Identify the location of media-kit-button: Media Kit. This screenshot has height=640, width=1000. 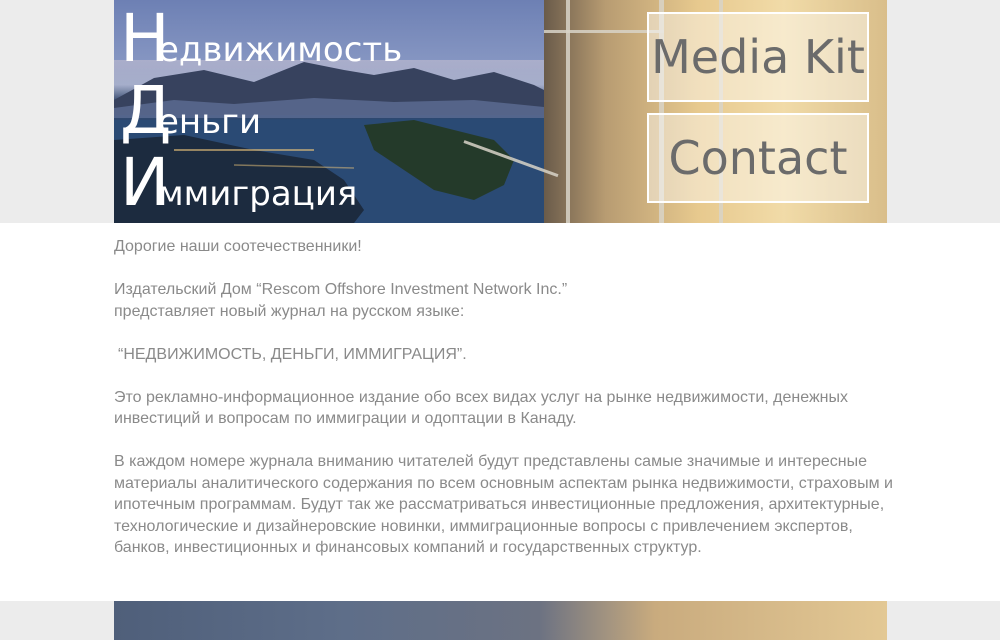
(758, 57).